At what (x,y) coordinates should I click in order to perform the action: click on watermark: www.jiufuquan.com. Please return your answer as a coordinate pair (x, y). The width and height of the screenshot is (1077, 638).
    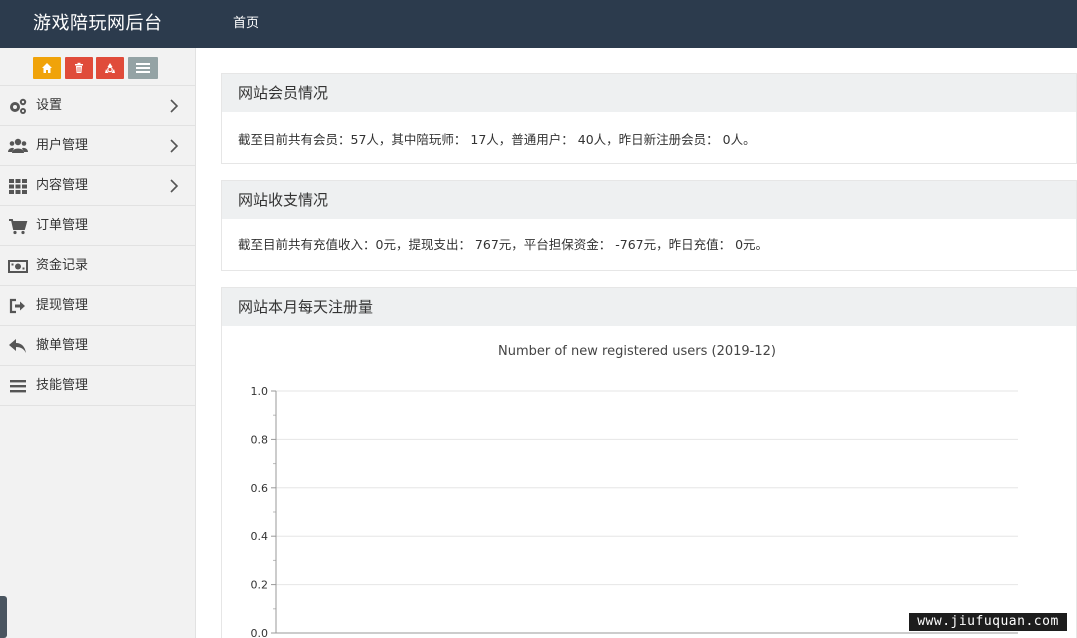
    Looking at the image, I should click on (988, 622).